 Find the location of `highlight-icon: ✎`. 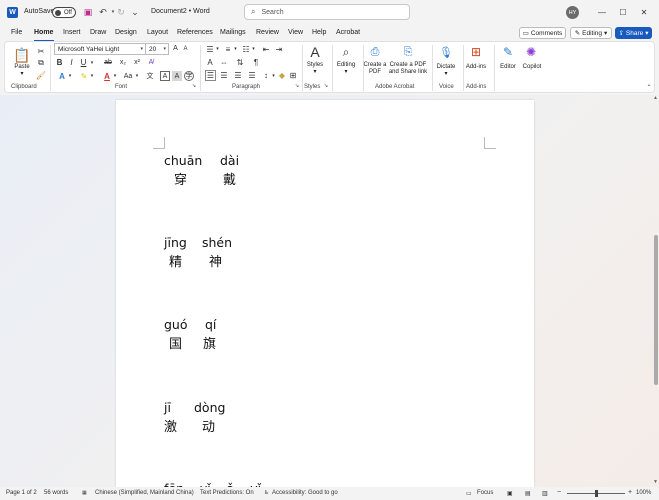

highlight-icon: ✎ is located at coordinates (84, 76).